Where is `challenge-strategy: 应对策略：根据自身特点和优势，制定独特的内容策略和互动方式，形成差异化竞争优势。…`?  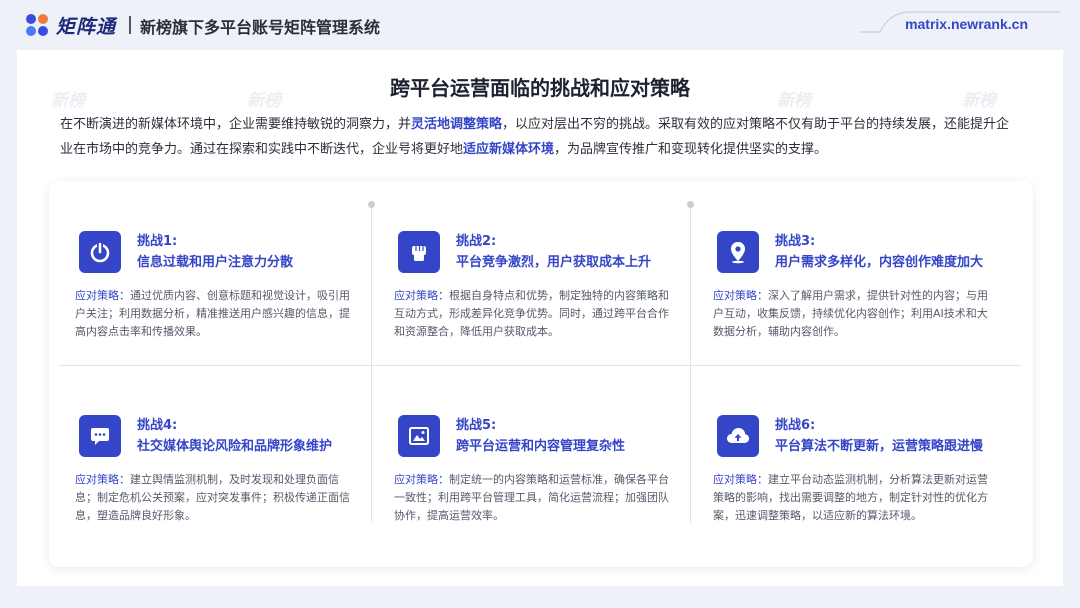
challenge-strategy: 应对策略：根据自身特点和优势，制定独特的内容策略和互动方式，形成差异化竞争优势。… is located at coordinates (534, 314).